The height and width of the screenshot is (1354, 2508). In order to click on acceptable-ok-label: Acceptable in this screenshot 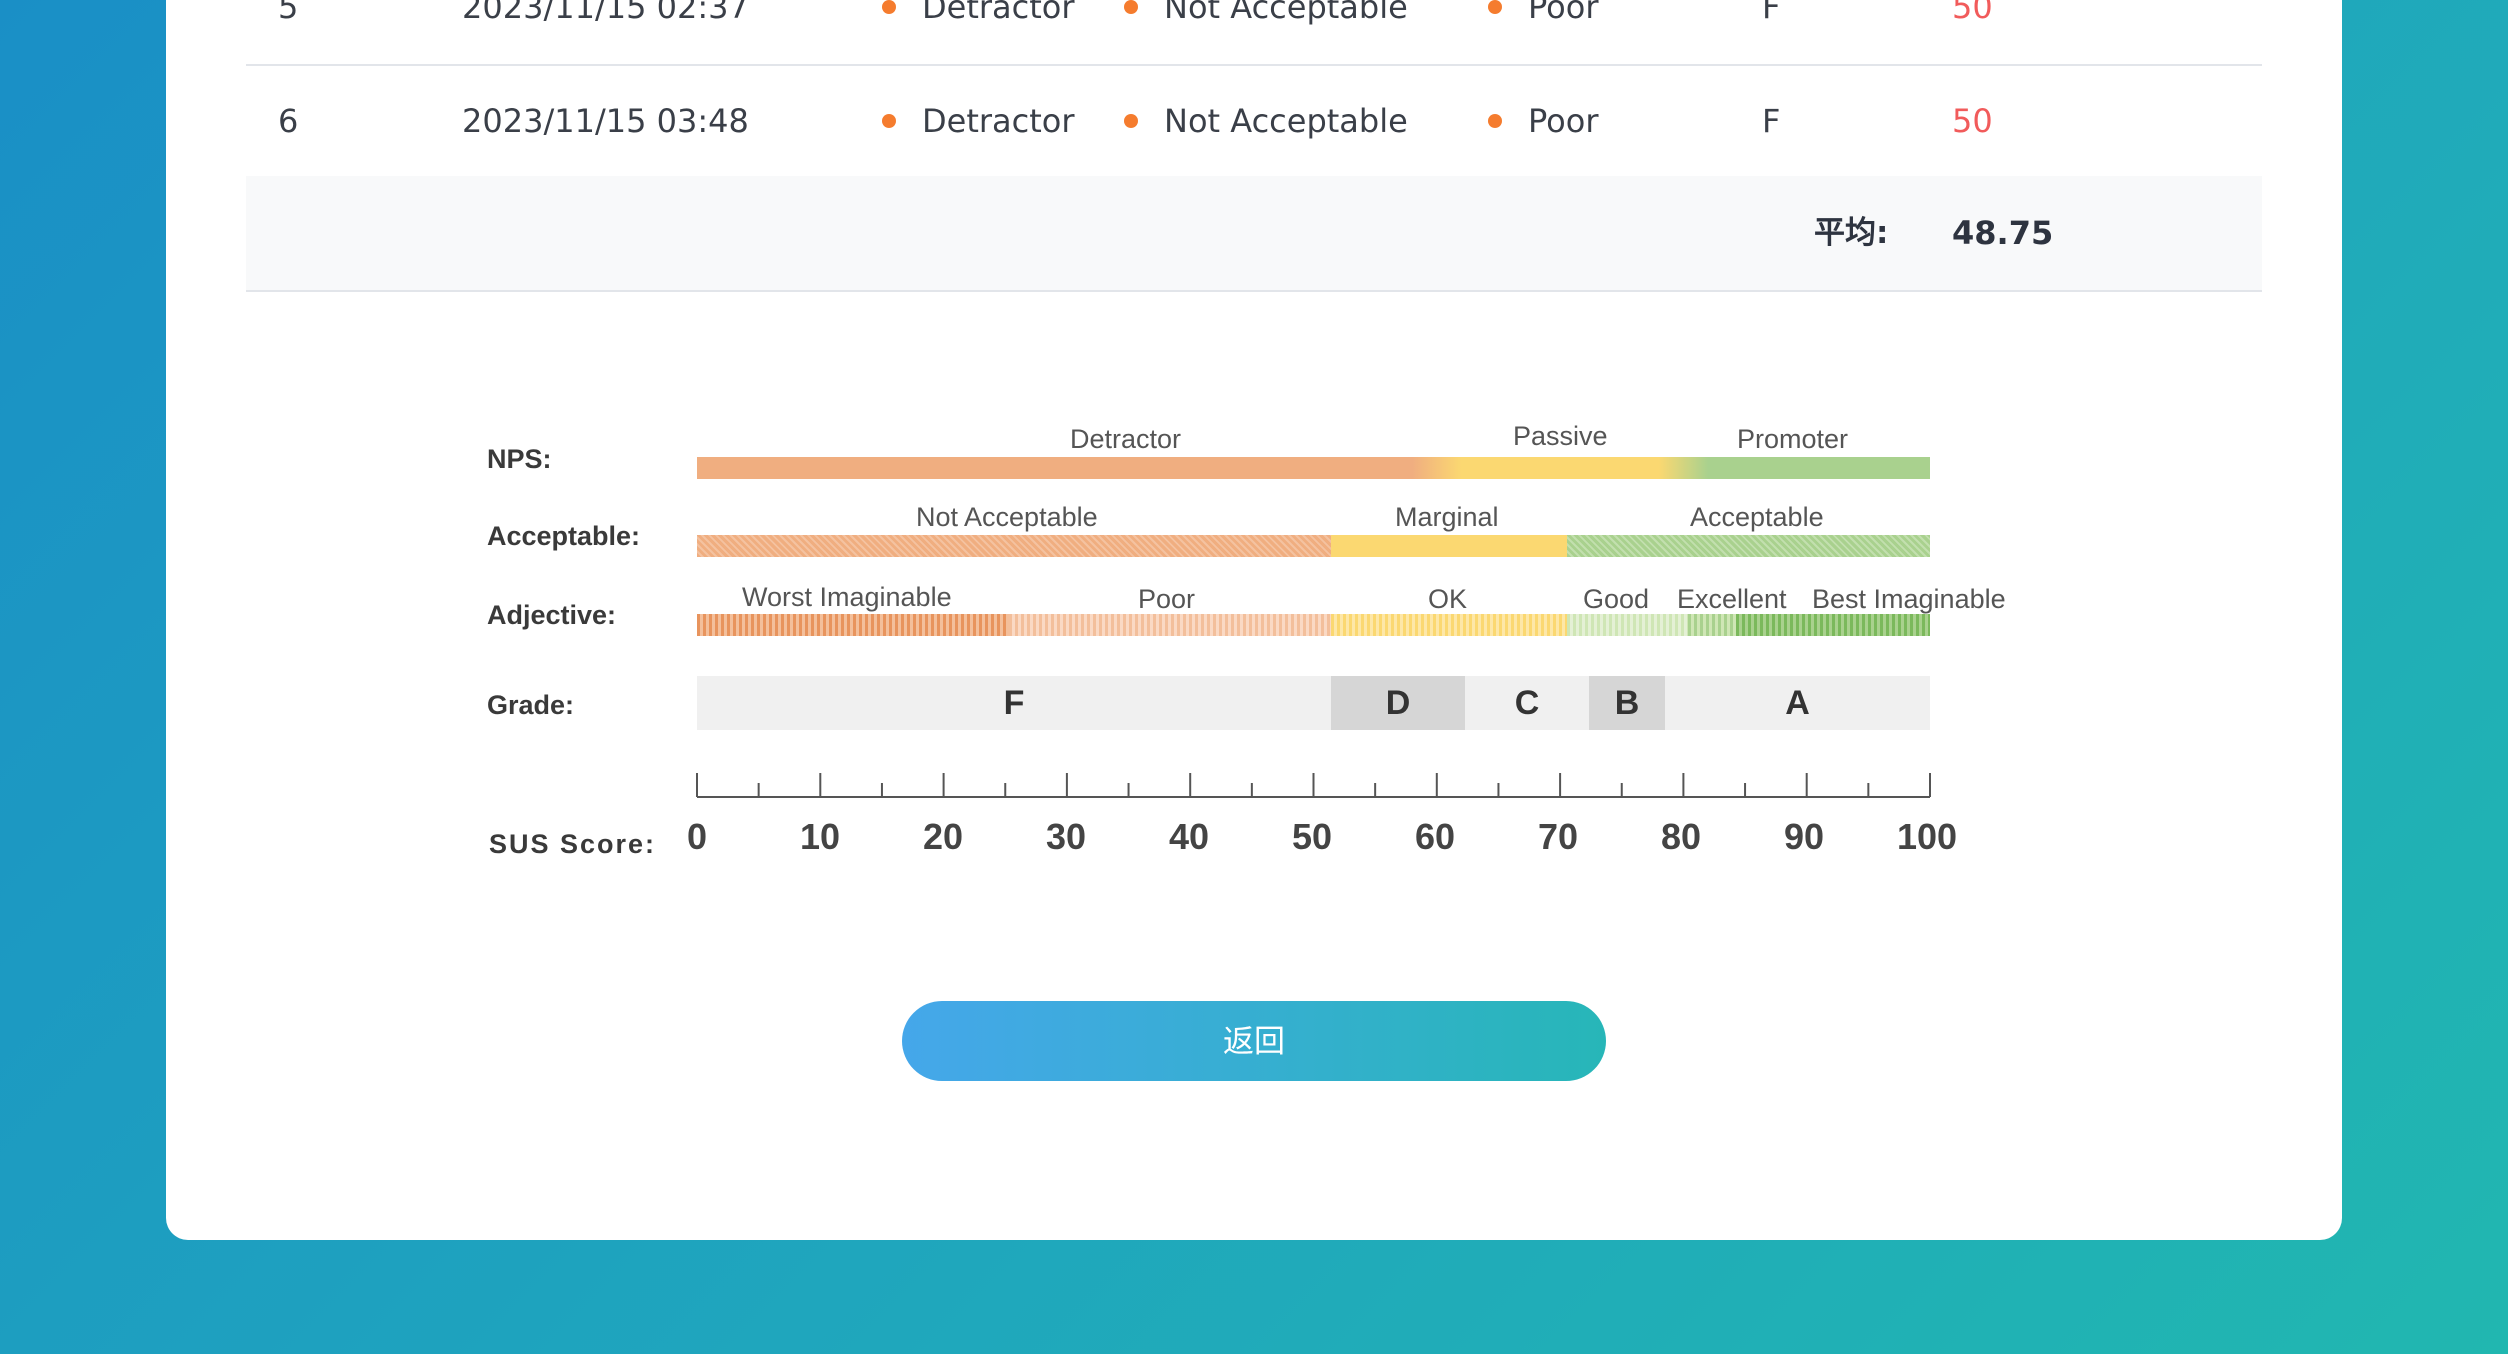, I will do `click(1757, 517)`.